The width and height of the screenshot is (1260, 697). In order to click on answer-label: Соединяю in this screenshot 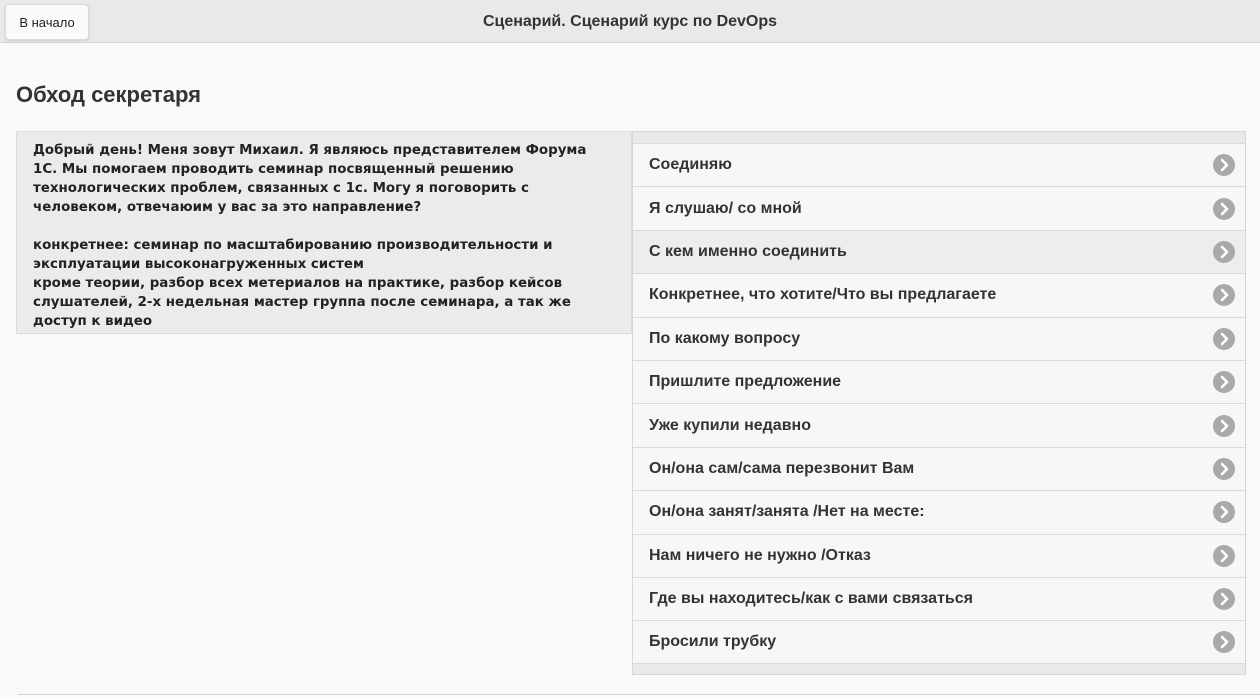, I will do `click(690, 165)`.